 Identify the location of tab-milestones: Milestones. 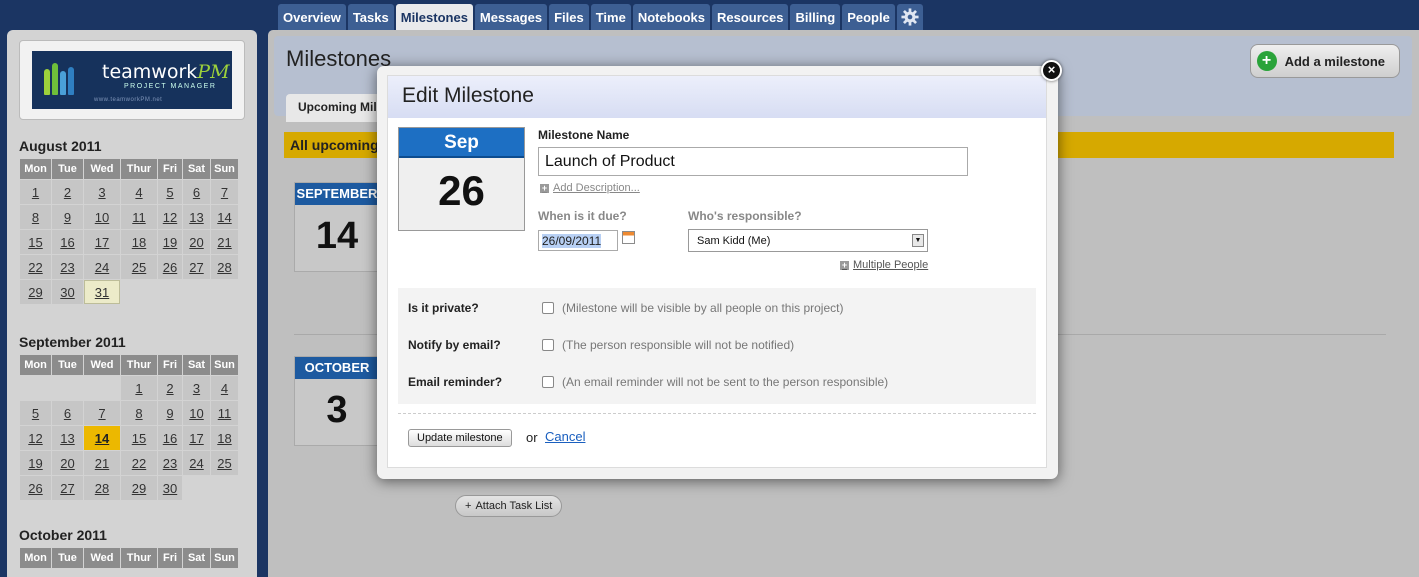
(434, 17).